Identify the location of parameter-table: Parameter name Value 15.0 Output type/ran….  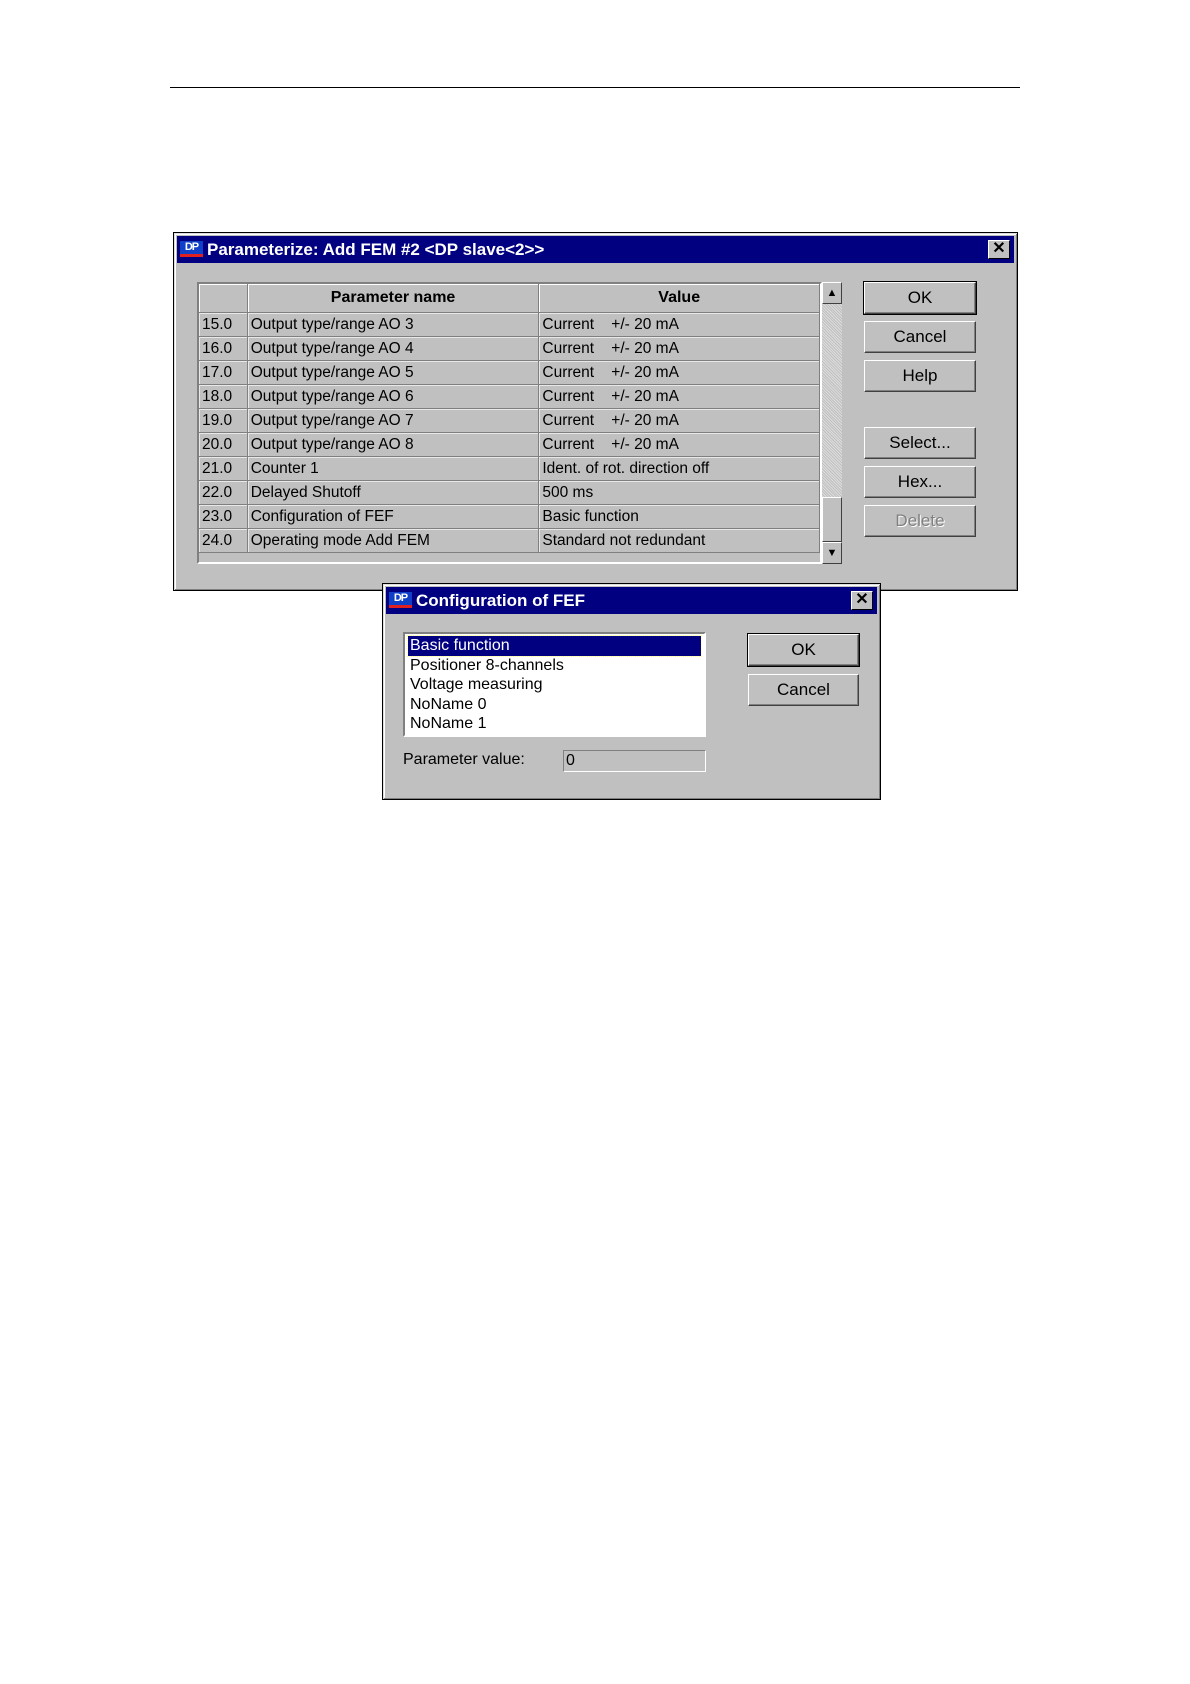
(509, 423).